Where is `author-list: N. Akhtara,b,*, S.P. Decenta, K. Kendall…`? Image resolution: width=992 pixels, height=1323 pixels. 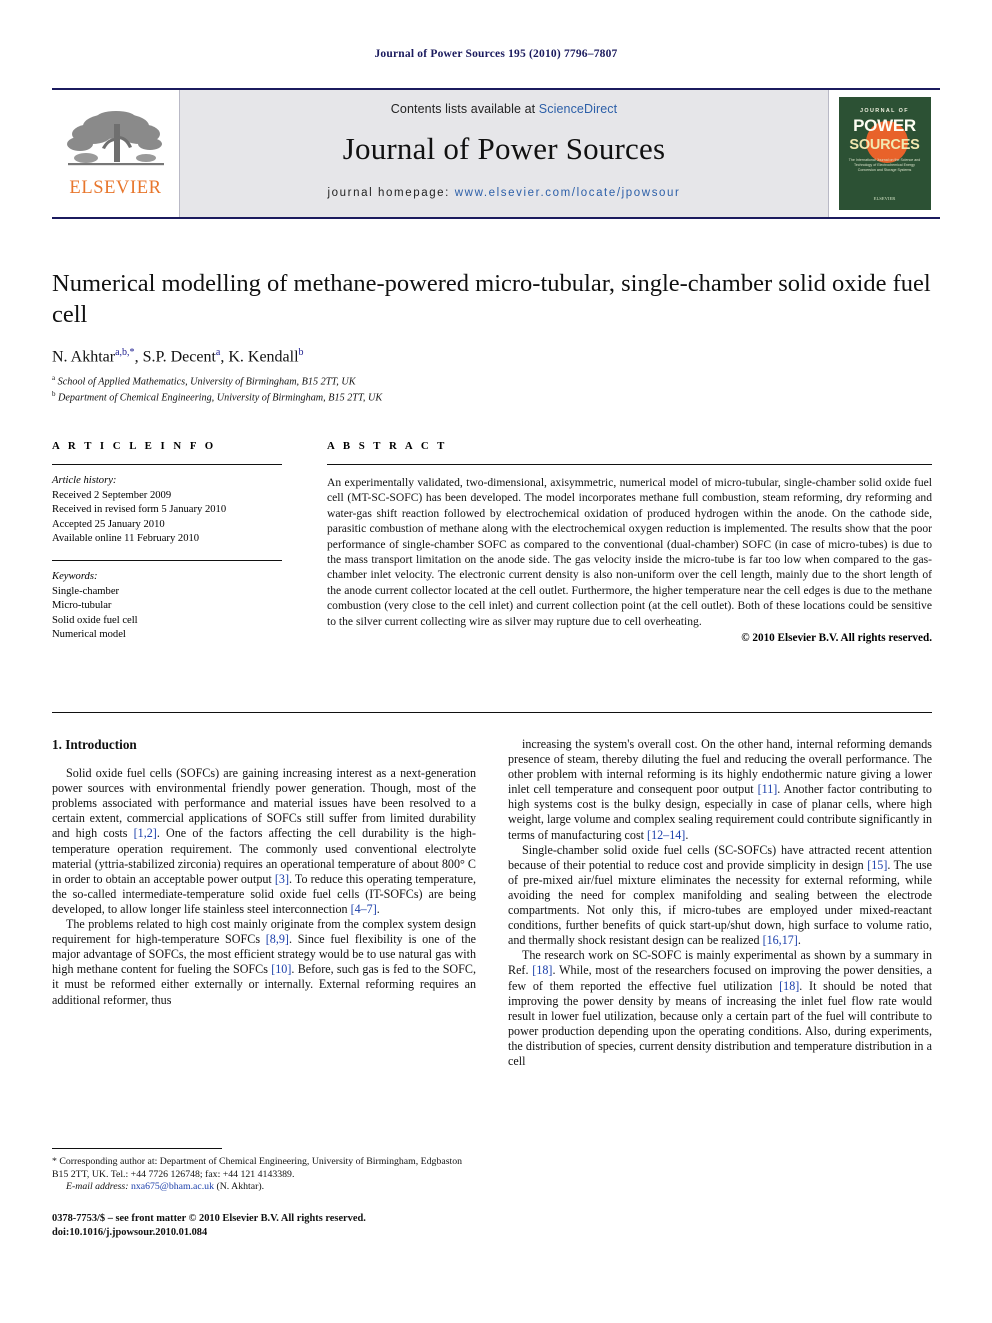
author-list: N. Akhtara,b,*, S.P. Decenta, K. Kendall… is located at coordinates (178, 356).